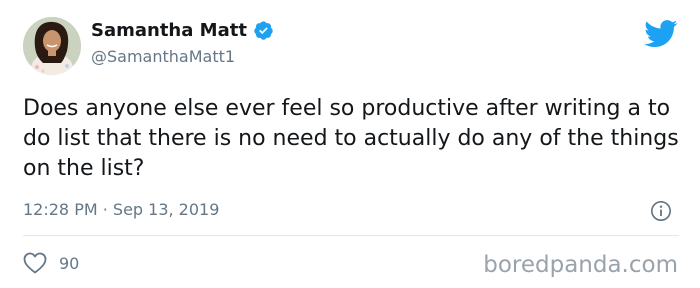 The image size is (700, 288). I want to click on divider, so click(351, 235).